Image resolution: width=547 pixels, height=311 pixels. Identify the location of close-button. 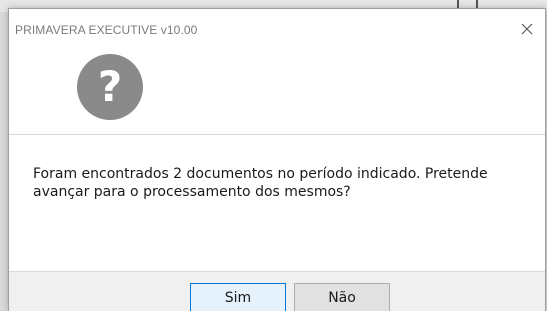
(527, 29).